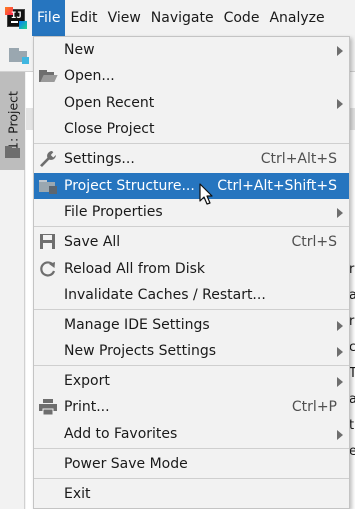 This screenshot has width=355, height=509. I want to click on wrench-icon, so click(48, 159).